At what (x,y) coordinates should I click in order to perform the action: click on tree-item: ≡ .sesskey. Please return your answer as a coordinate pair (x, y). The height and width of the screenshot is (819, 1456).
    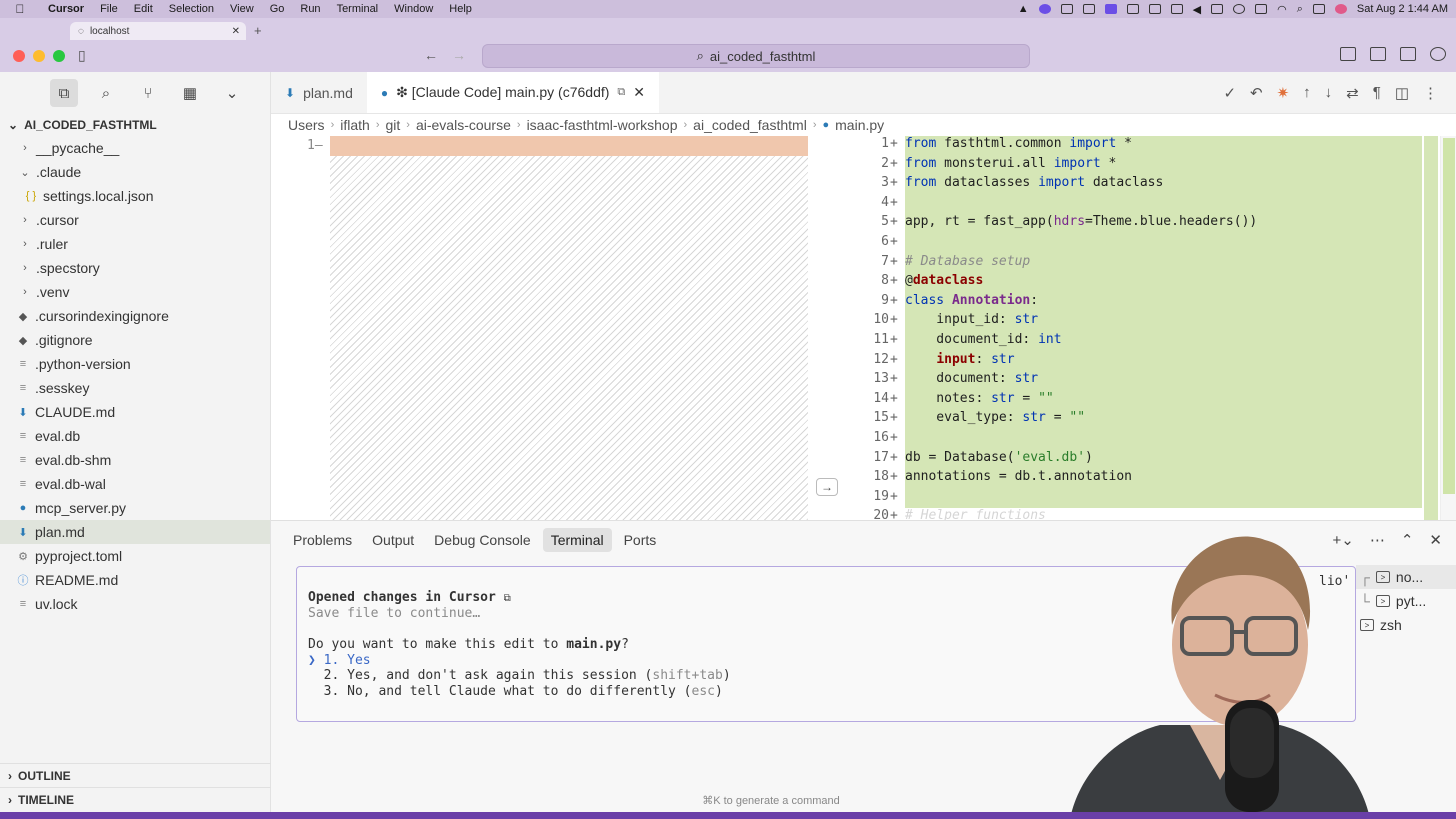
    Looking at the image, I should click on (135, 388).